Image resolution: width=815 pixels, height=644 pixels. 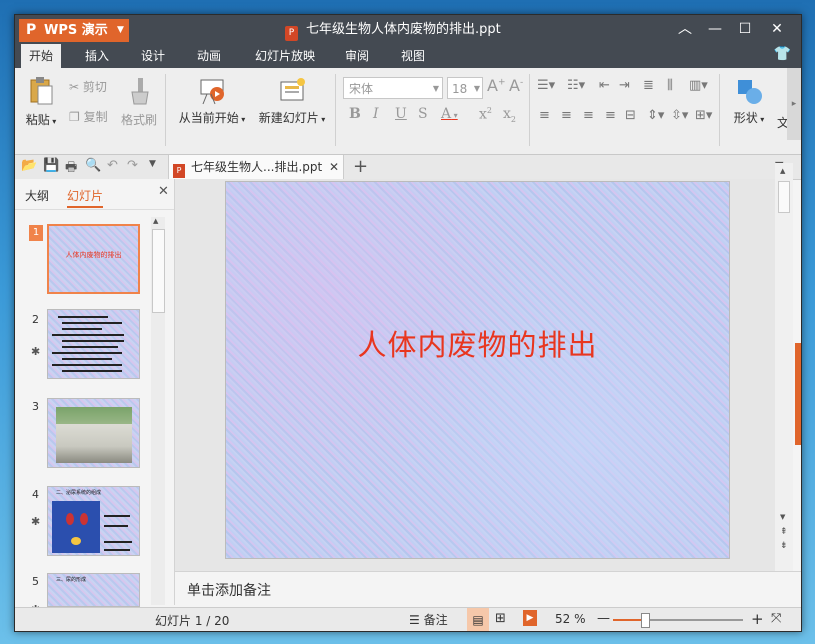 What do you see at coordinates (393, 88) in the screenshot?
I see `font-name-select: 宋体 ▼` at bounding box center [393, 88].